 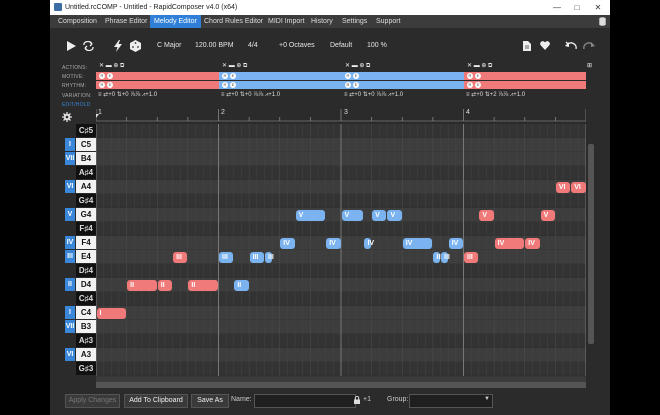 What do you see at coordinates (578, 187) in the screenshot?
I see `melody-note: VI` at bounding box center [578, 187].